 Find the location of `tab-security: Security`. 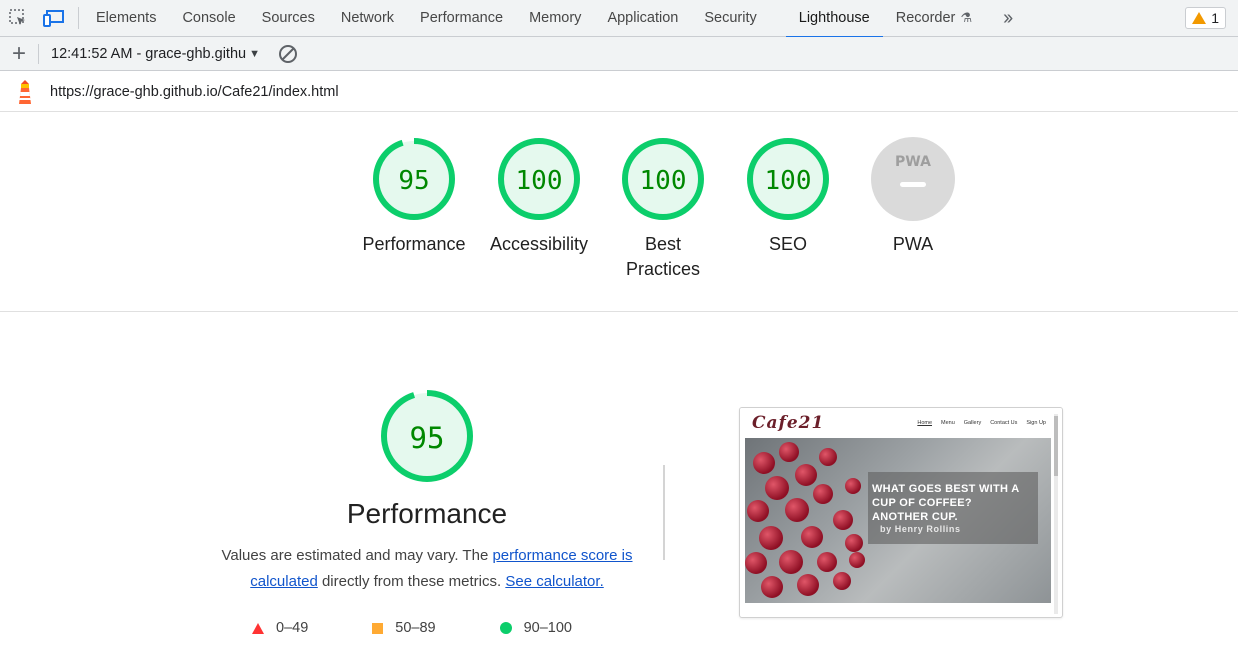

tab-security: Security is located at coordinates (730, 18).